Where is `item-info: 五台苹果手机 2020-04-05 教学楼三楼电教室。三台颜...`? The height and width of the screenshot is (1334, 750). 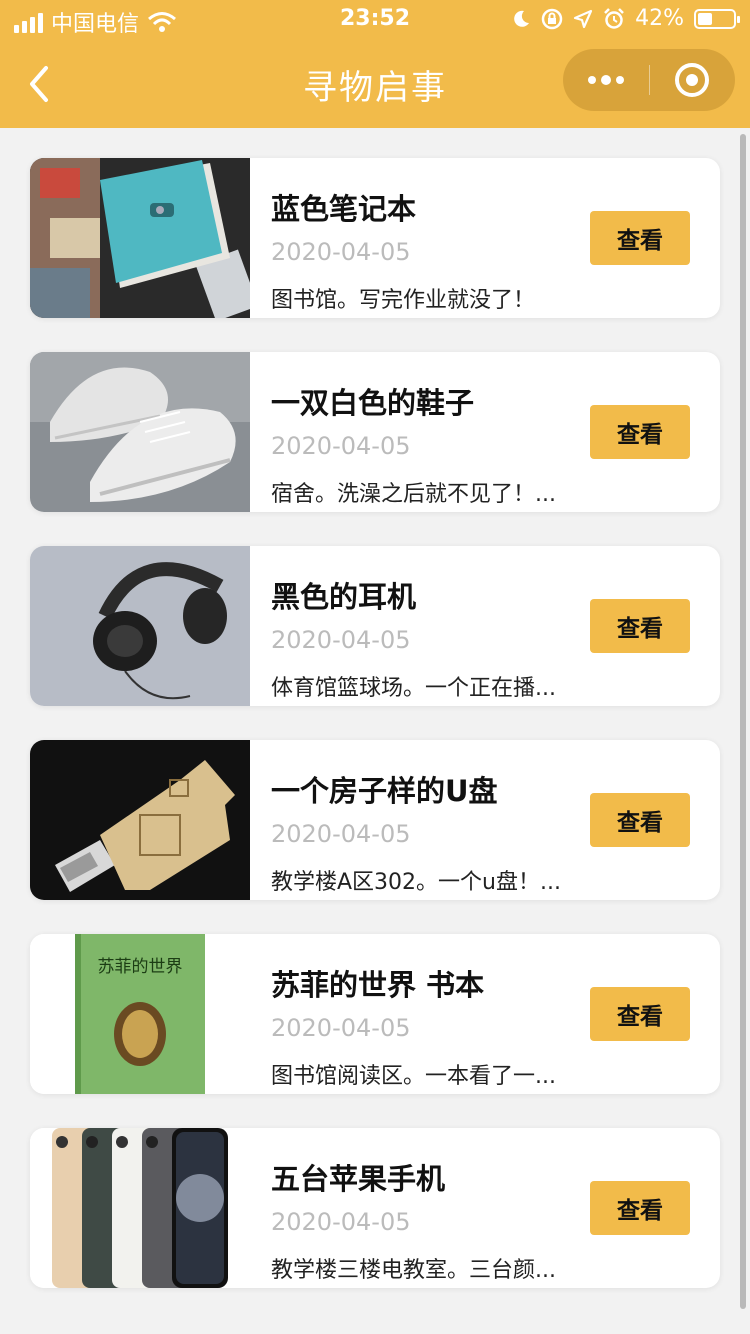
item-info: 五台苹果手机 2020-04-05 教学楼三楼电教室。三台颜... is located at coordinates (431, 1208).